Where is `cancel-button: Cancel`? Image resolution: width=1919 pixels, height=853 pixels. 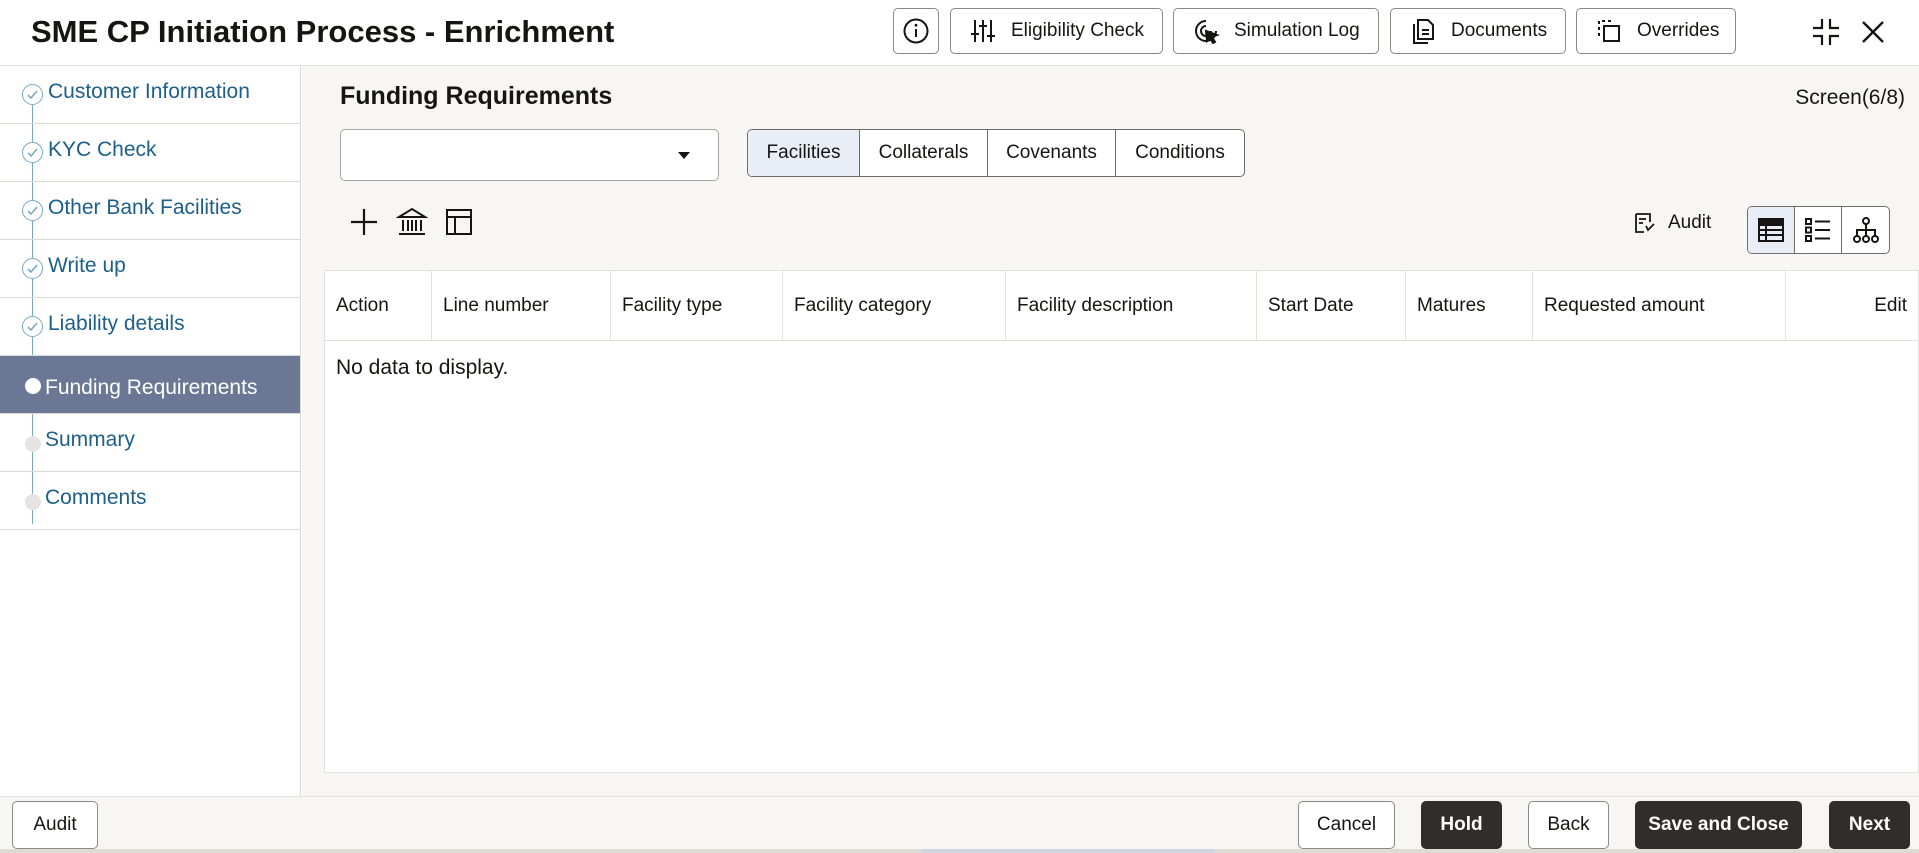
cancel-button: Cancel is located at coordinates (1346, 825).